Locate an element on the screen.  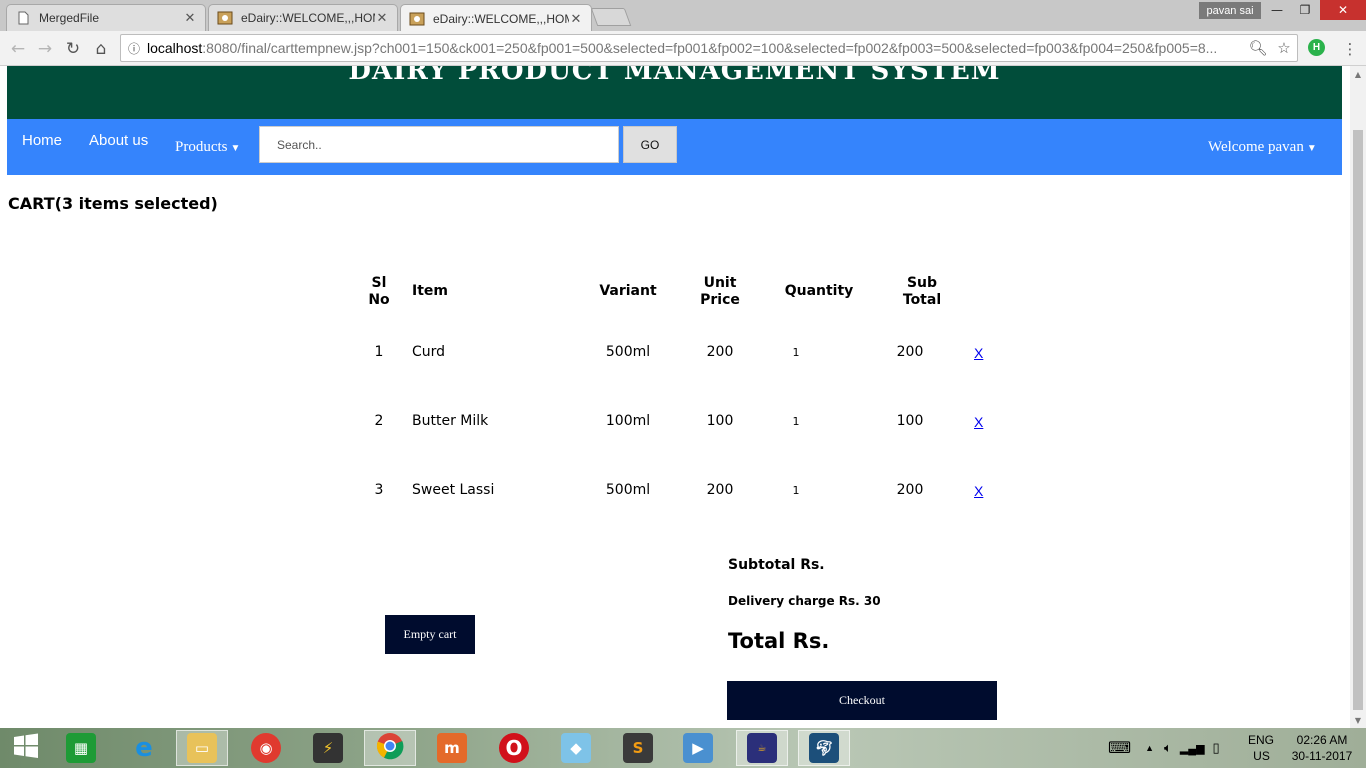
zoom-icon: 🔍︎ is located at coordinates (1258, 48).